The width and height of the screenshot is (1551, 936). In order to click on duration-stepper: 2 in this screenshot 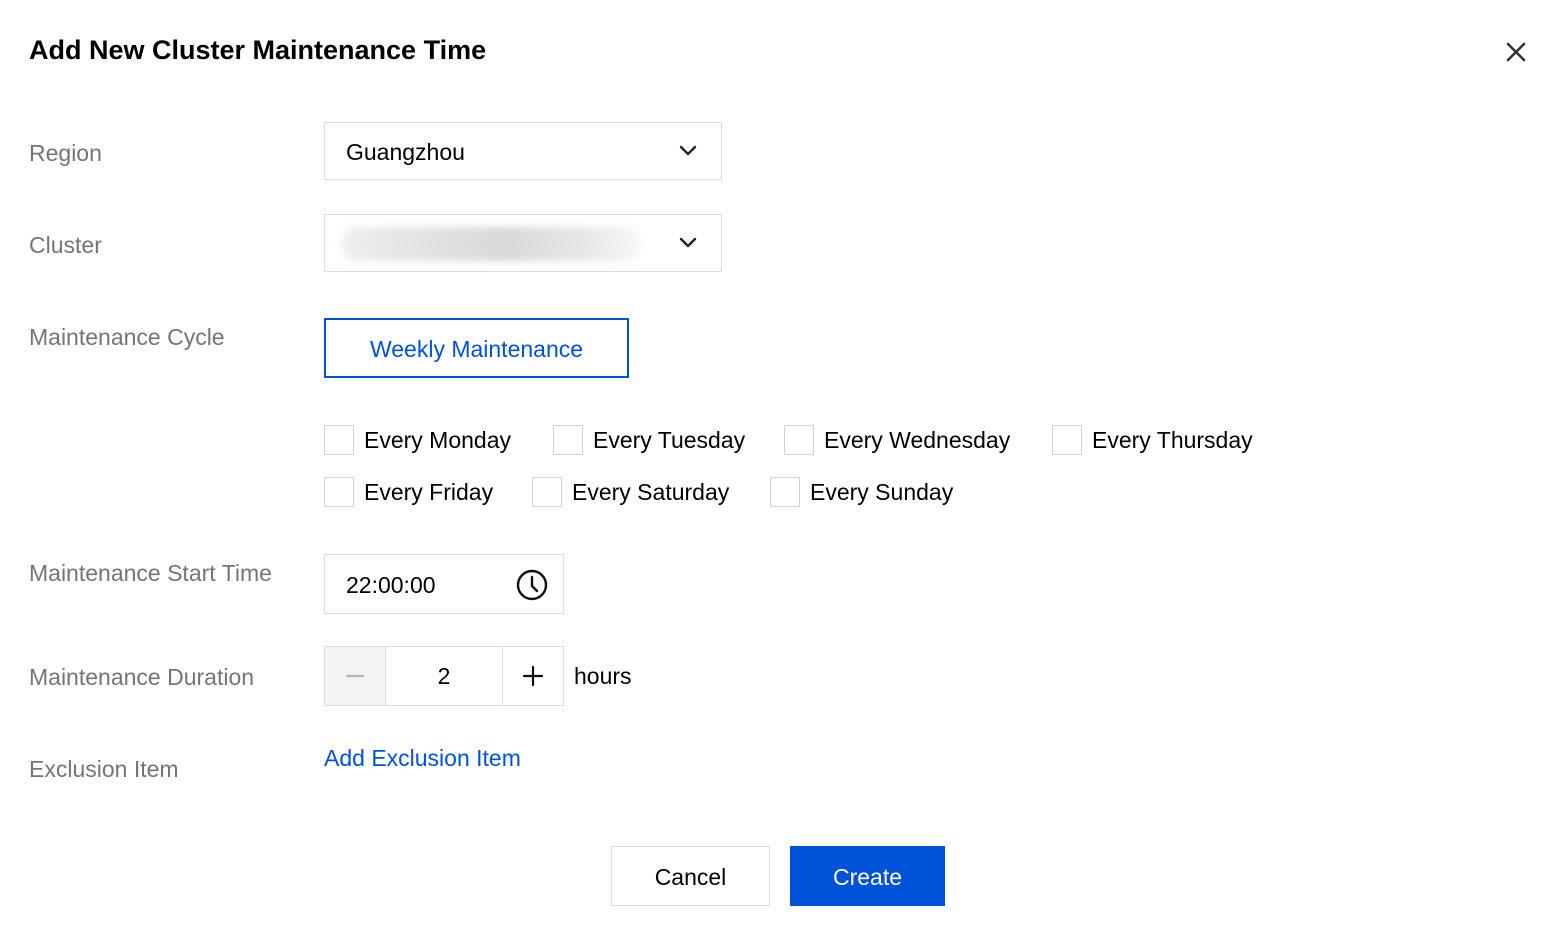, I will do `click(444, 676)`.